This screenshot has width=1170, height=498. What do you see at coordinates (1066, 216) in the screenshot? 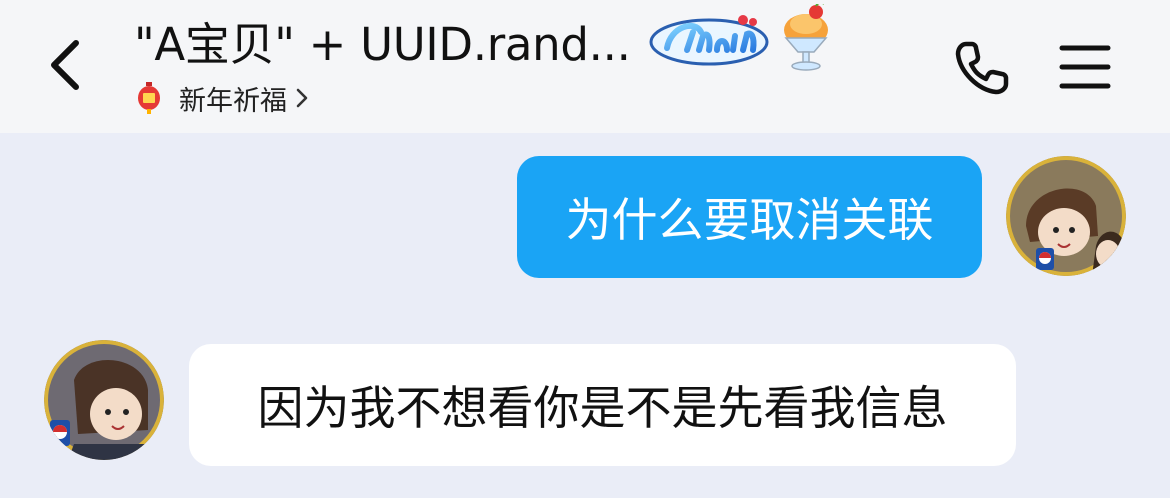
I see `my-avatar` at bounding box center [1066, 216].